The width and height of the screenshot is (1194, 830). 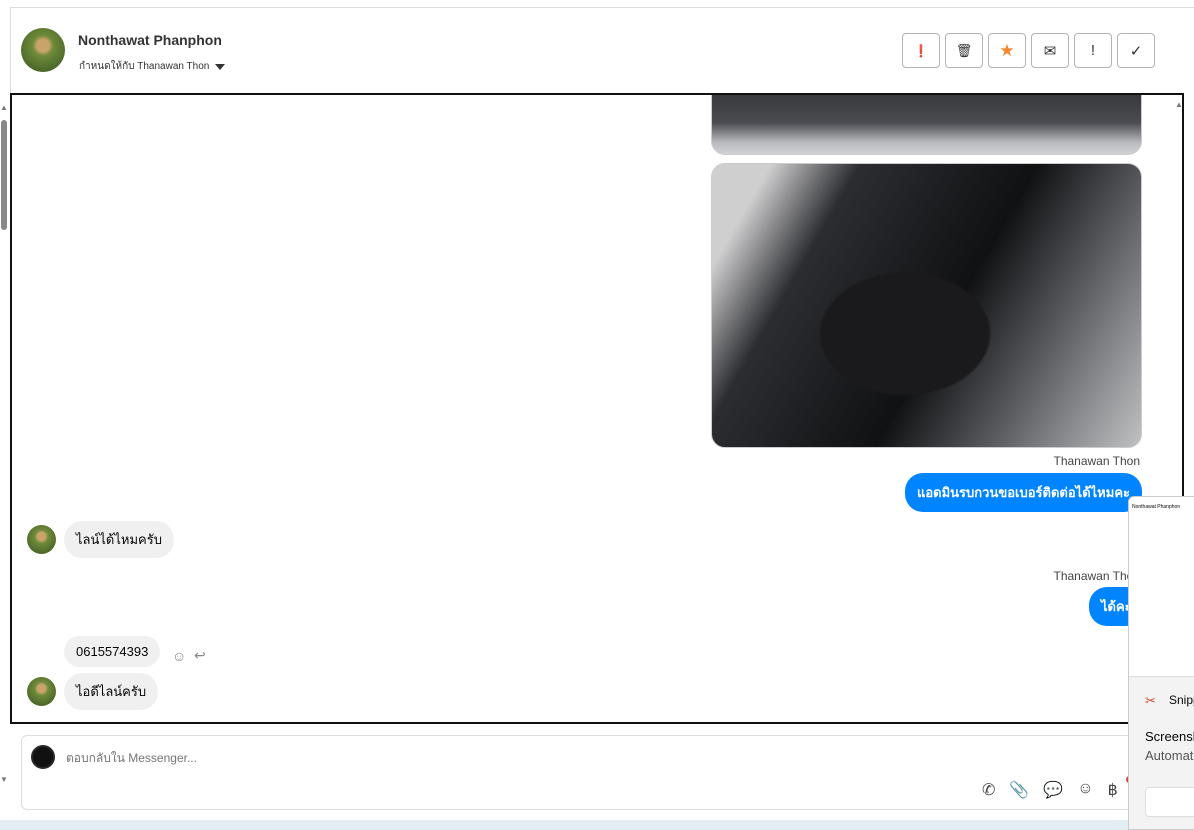 I want to click on notification-app: Snipping Tool, so click(x=1181, y=700).